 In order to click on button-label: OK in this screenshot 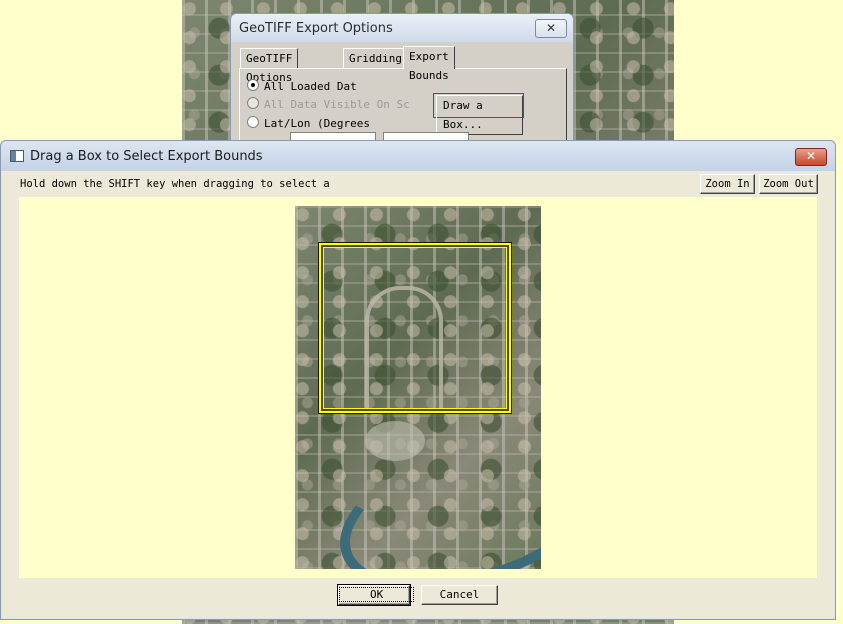, I will do `click(377, 594)`.